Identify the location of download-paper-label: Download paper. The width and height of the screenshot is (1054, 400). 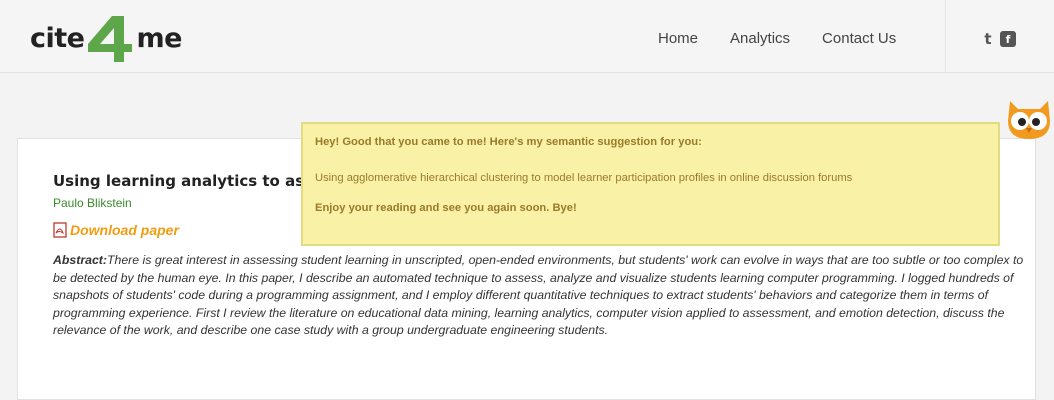
(124, 230).